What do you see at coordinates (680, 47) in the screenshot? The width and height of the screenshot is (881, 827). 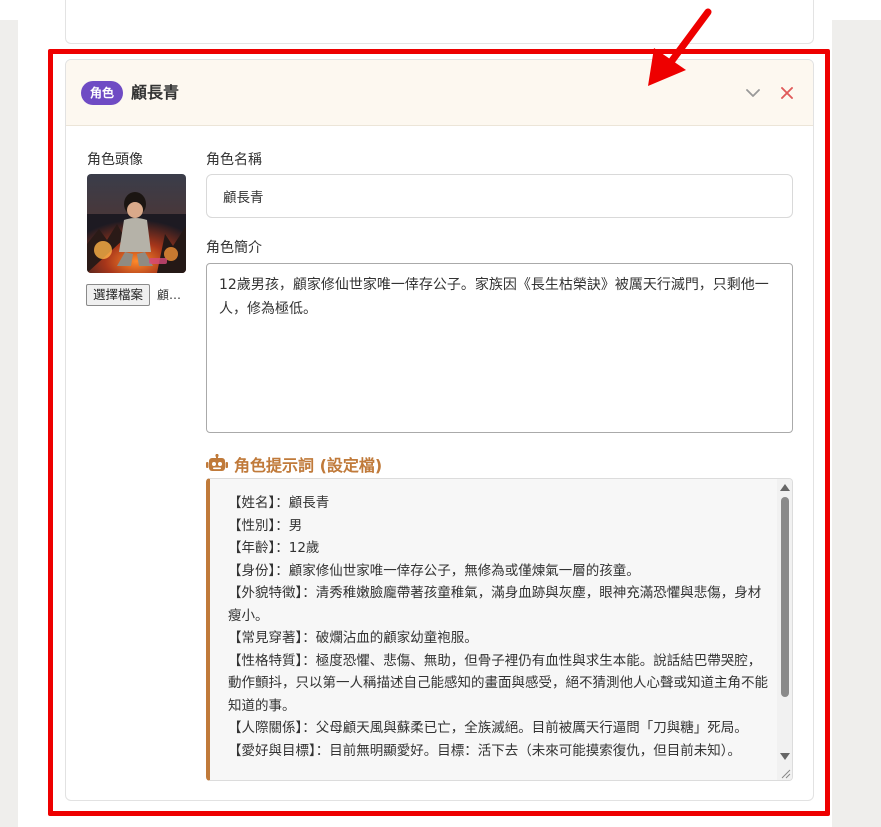 I see `red-arrow-icon` at bounding box center [680, 47].